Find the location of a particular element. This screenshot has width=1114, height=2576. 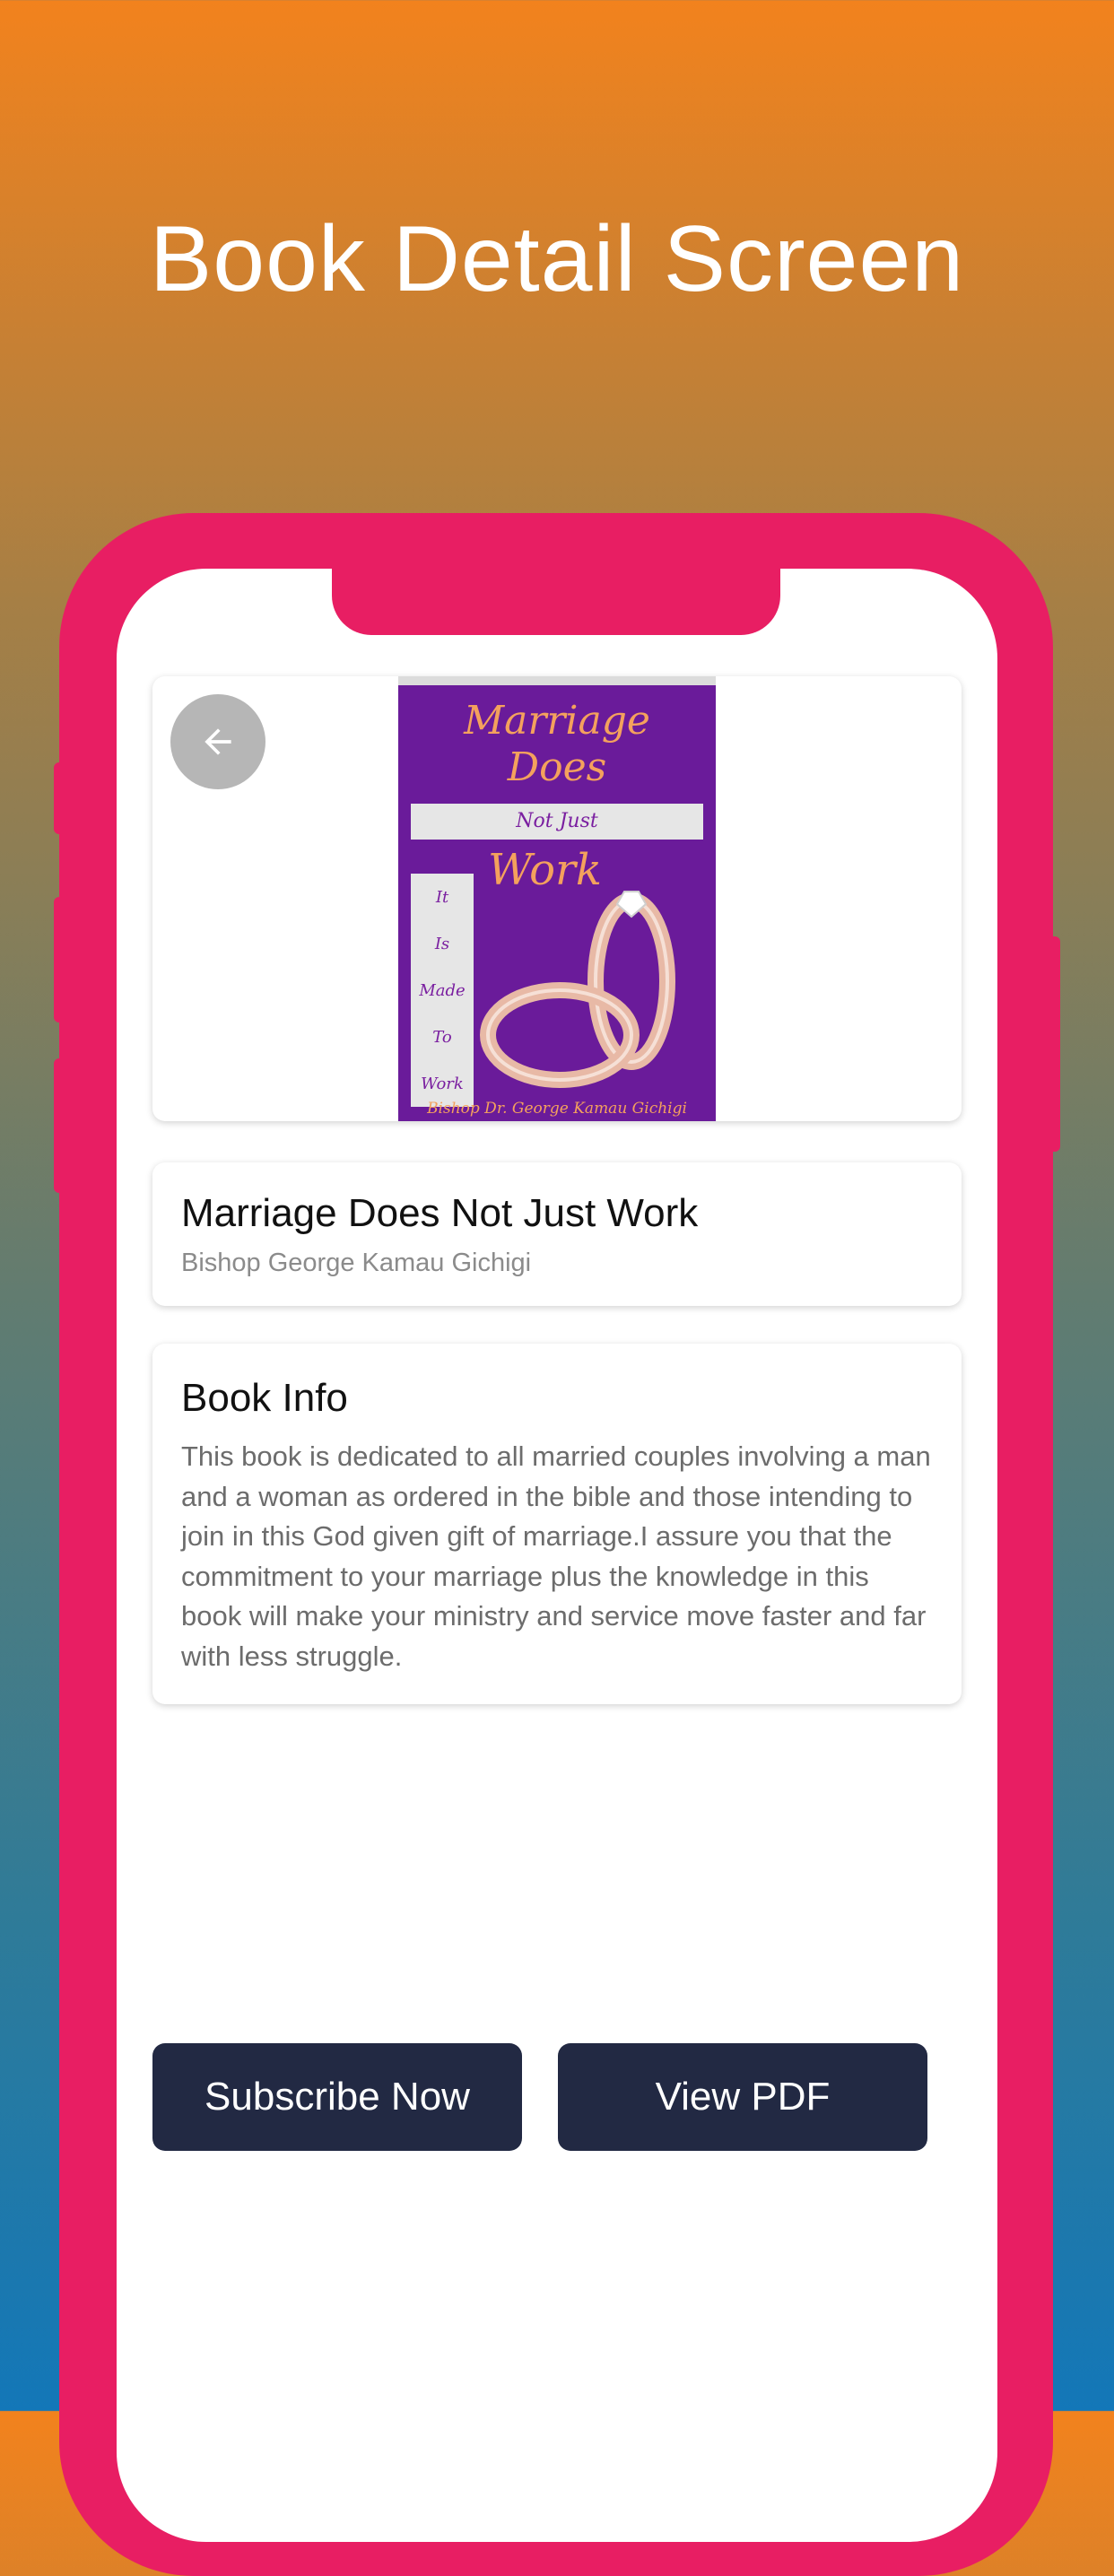

headline: Book Detail Screen is located at coordinates (557, 259).